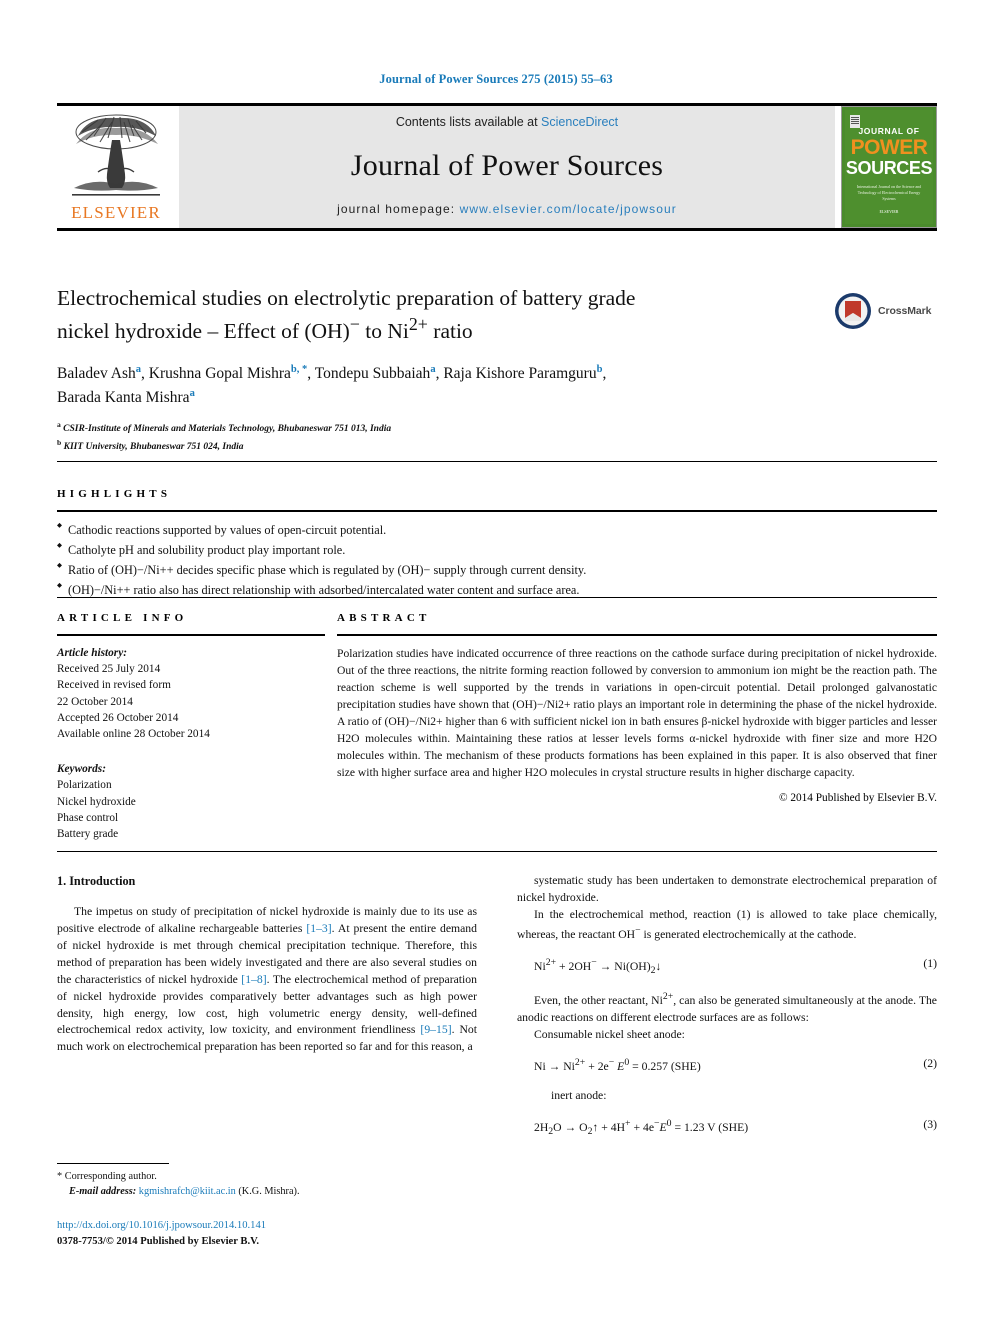  Describe the element at coordinates (96, 881) in the screenshot. I see `section-heading-introduction: 1. Introduction` at that location.